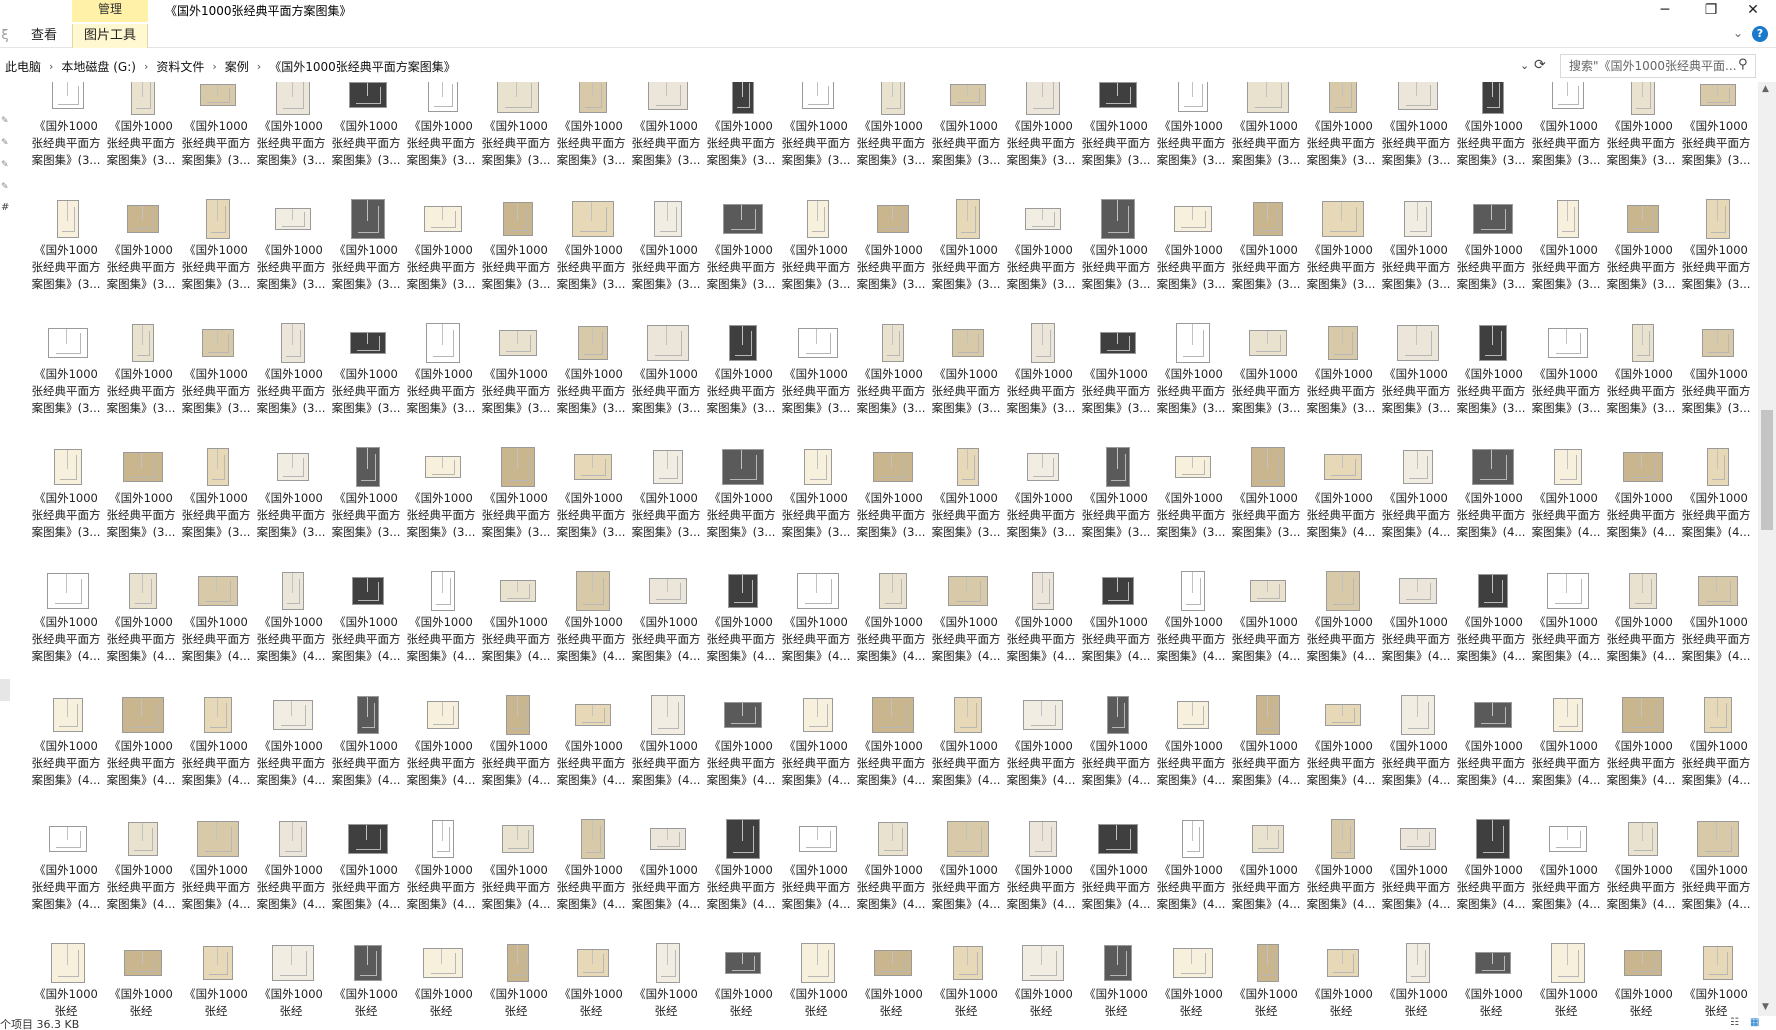 Image resolution: width=1776 pixels, height=1030 pixels. Describe the element at coordinates (180, 66) in the screenshot. I see `breadcrumb-resources: 资料文件` at that location.